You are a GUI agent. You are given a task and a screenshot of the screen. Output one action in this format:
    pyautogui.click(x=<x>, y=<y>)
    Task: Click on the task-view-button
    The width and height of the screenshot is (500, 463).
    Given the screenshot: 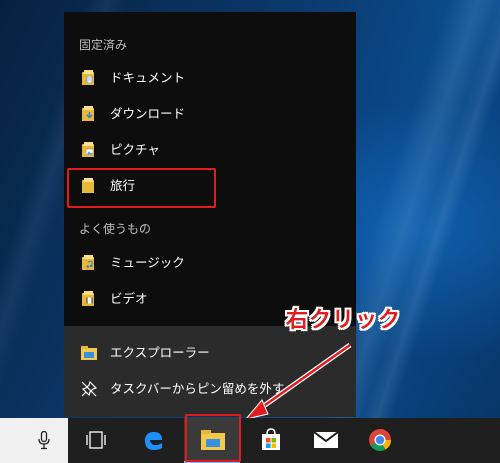 What is the action you would take?
    pyautogui.click(x=96, y=440)
    